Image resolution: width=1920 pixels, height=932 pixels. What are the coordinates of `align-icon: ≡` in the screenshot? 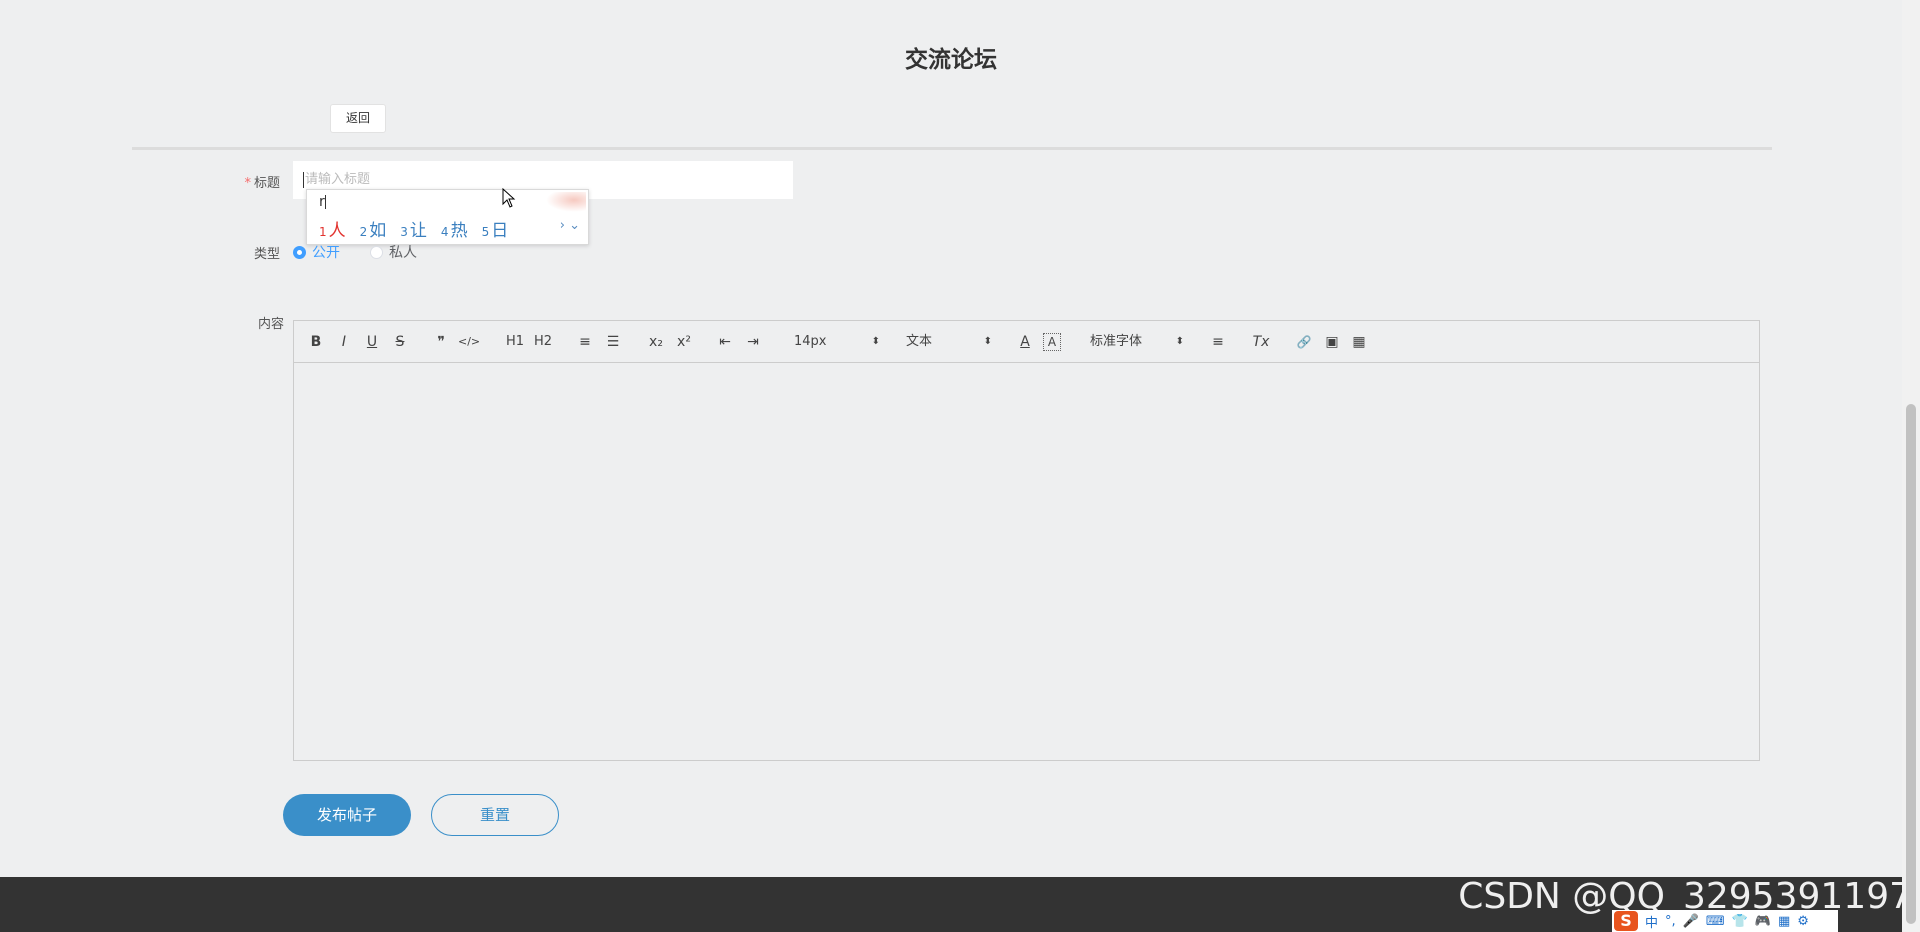 It's located at (1218, 342).